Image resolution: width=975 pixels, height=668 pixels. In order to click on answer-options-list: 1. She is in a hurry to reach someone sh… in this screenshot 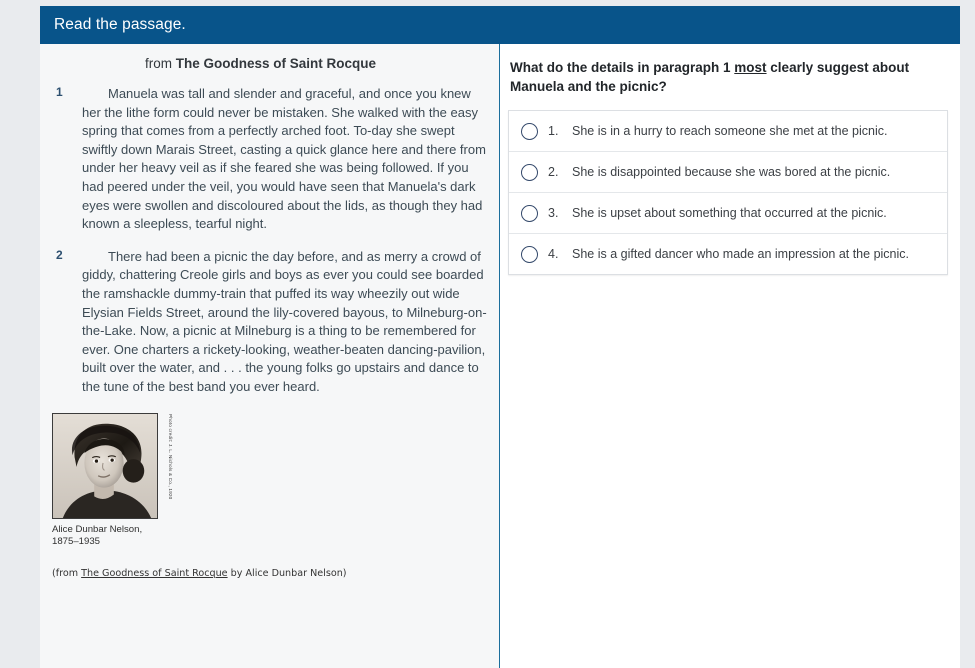, I will do `click(728, 192)`.